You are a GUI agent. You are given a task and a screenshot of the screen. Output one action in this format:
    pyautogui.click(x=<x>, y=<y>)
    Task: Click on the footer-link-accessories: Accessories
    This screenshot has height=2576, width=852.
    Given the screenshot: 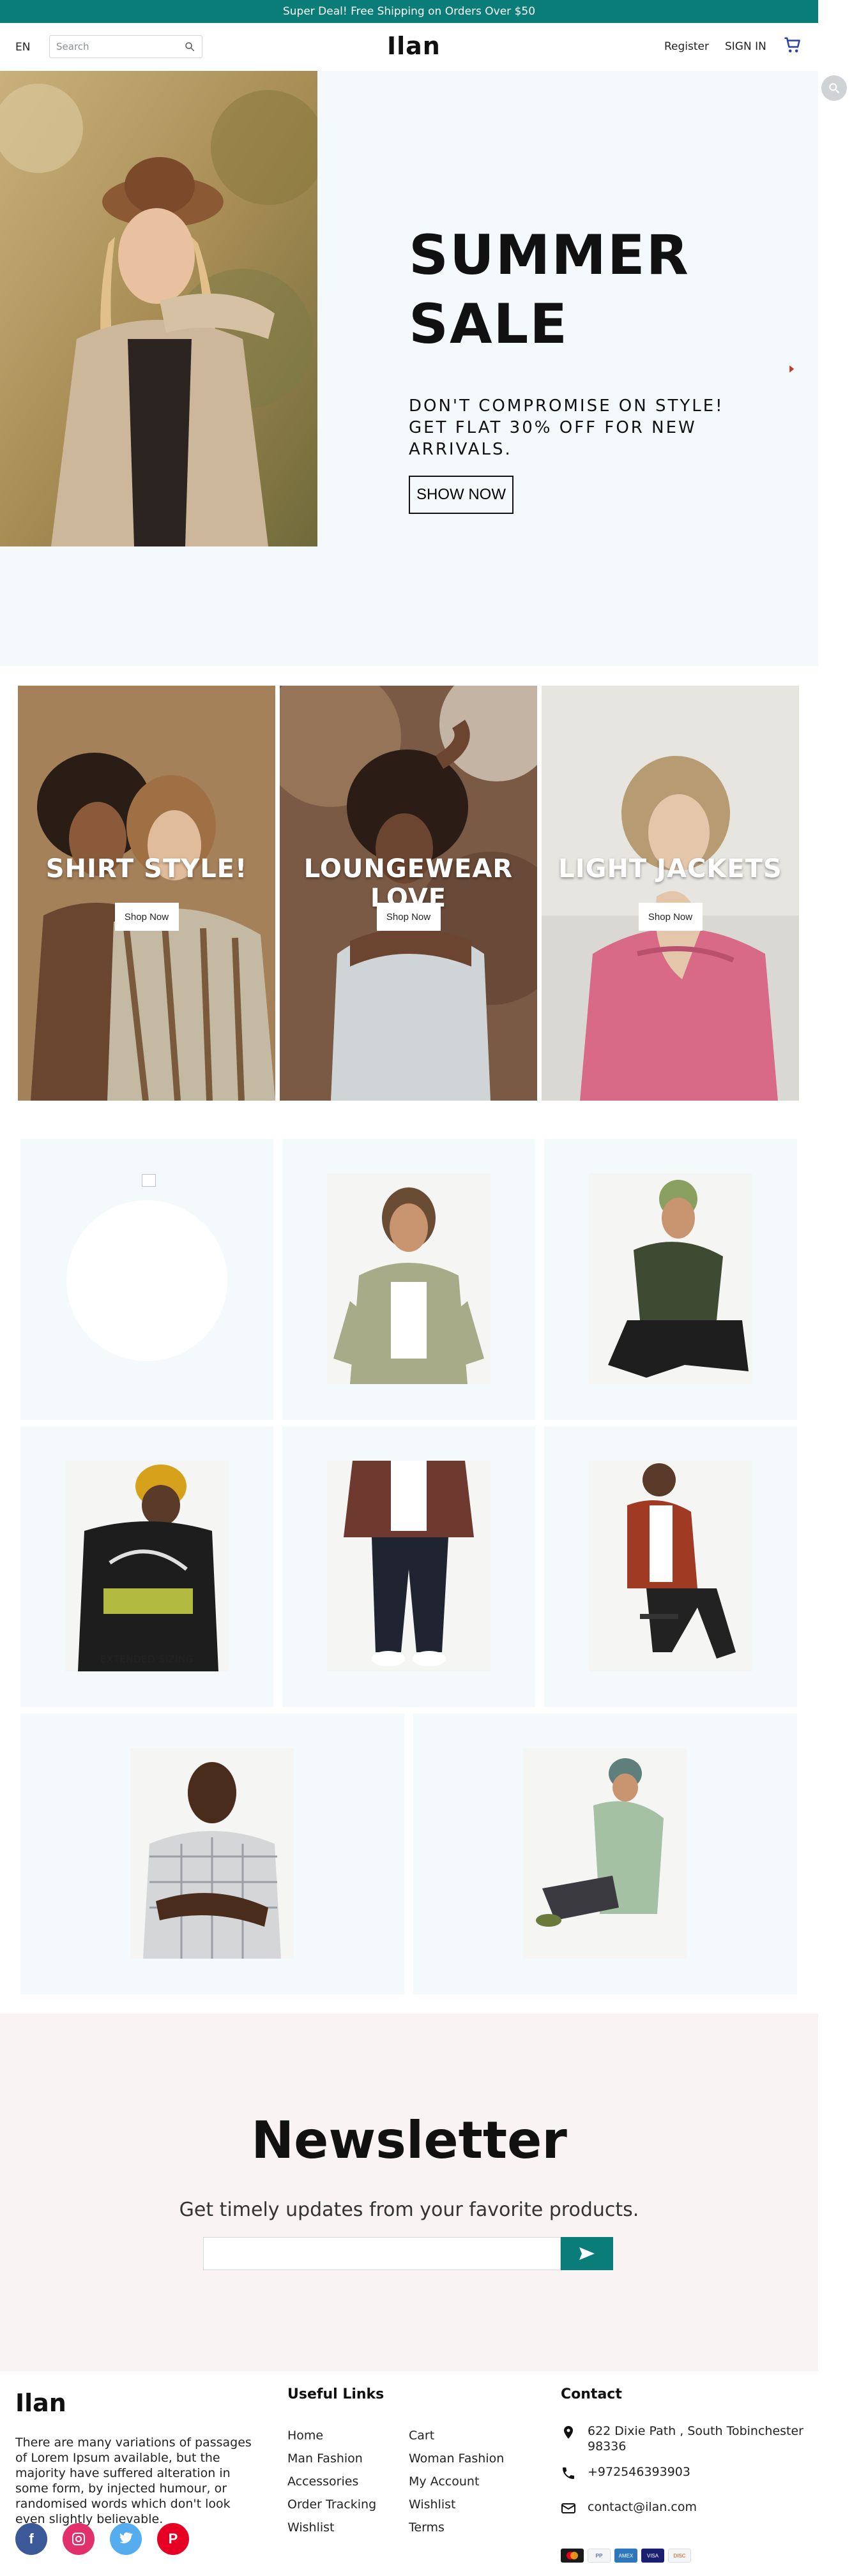 What is the action you would take?
    pyautogui.click(x=332, y=2485)
    